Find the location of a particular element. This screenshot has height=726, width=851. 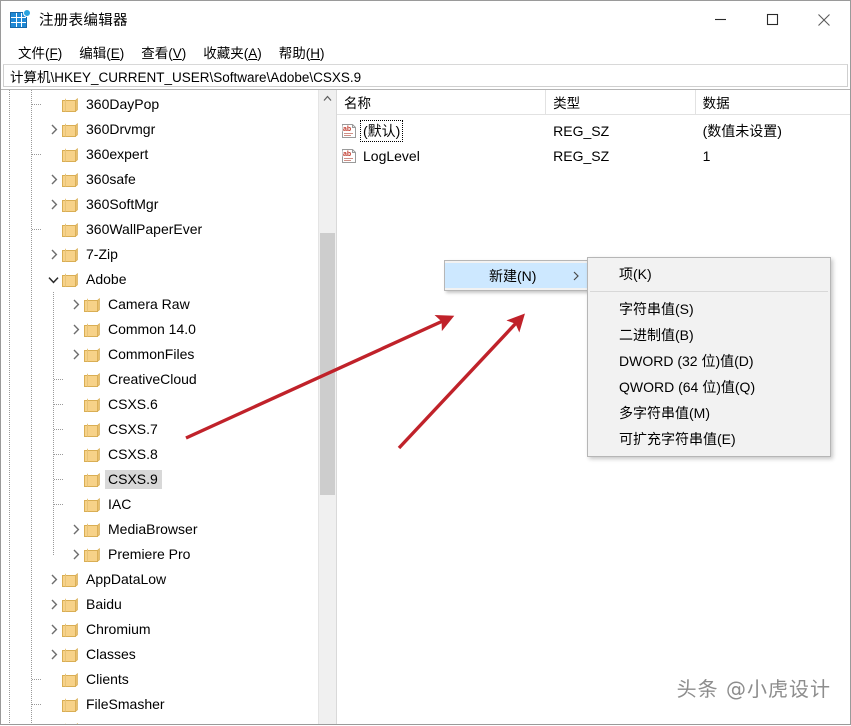

string-value-icon: ab is located at coordinates (349, 156).